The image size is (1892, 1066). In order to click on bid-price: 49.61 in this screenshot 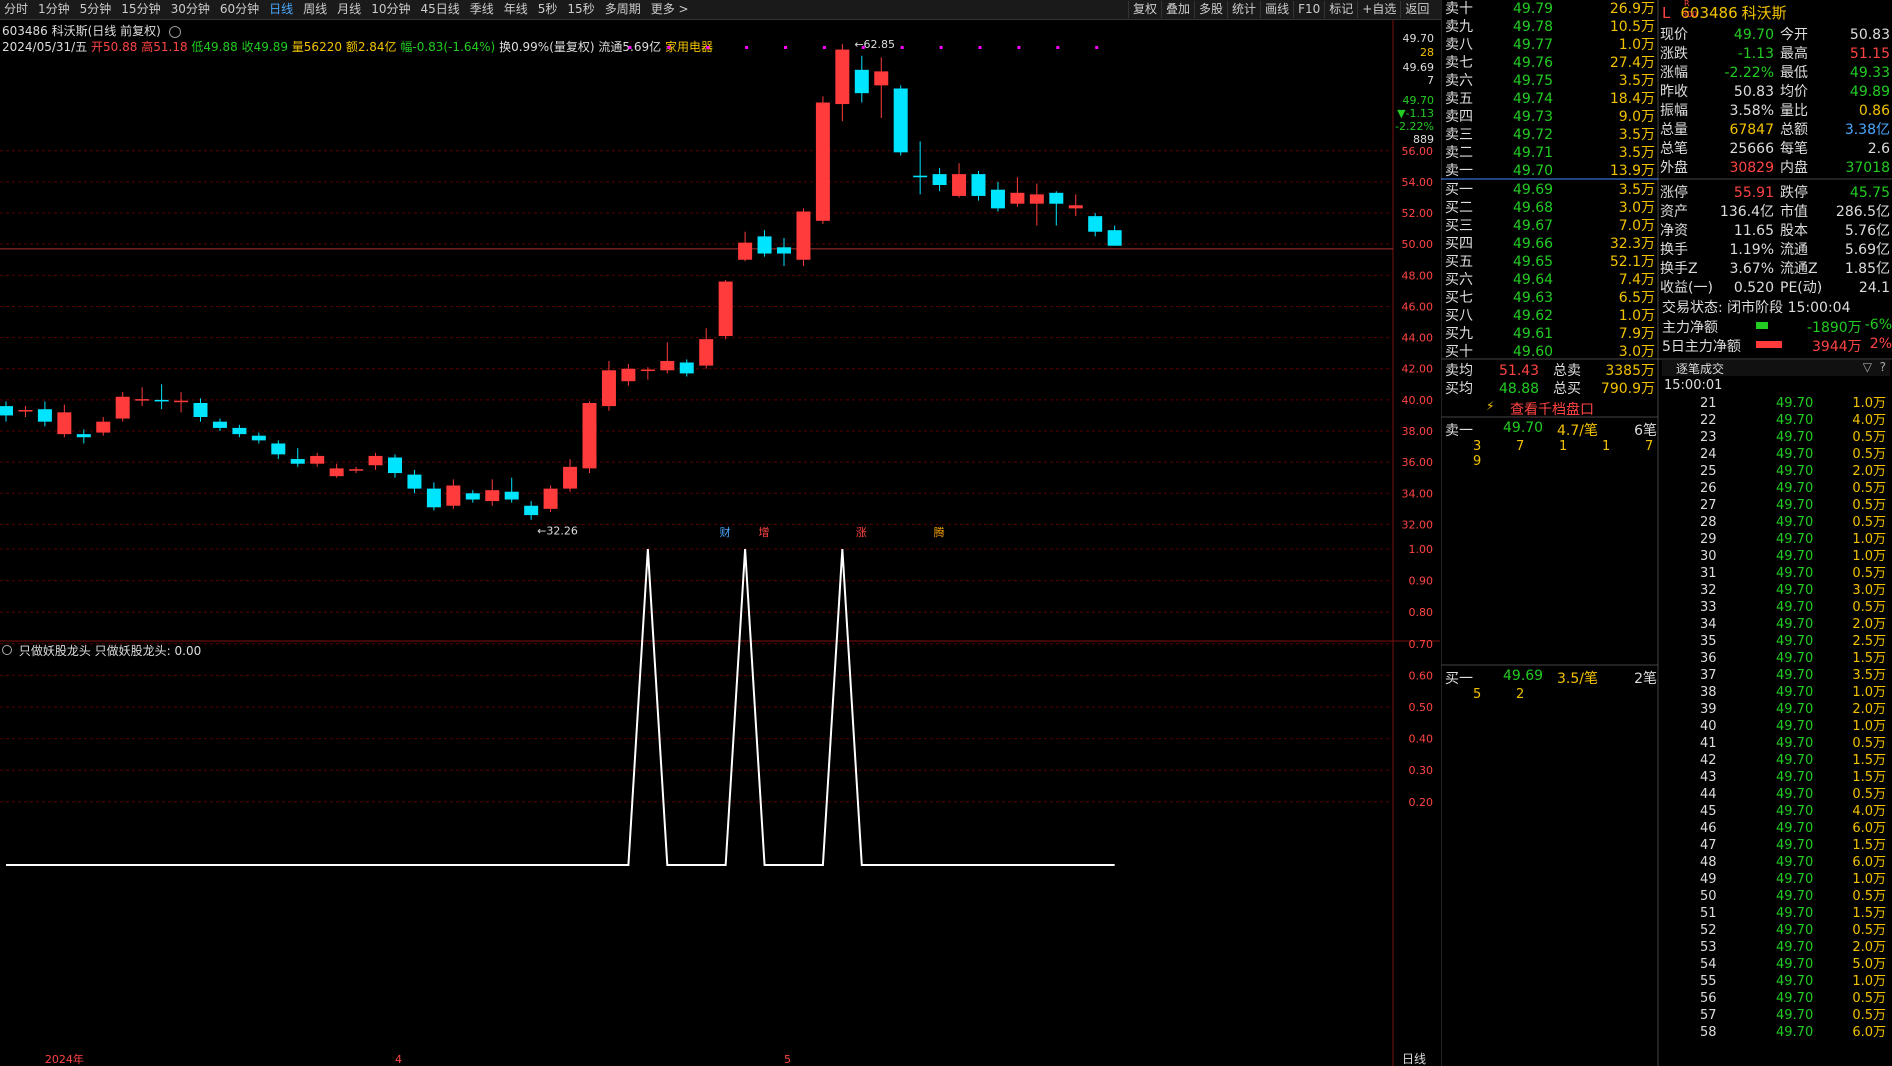, I will do `click(1533, 334)`.